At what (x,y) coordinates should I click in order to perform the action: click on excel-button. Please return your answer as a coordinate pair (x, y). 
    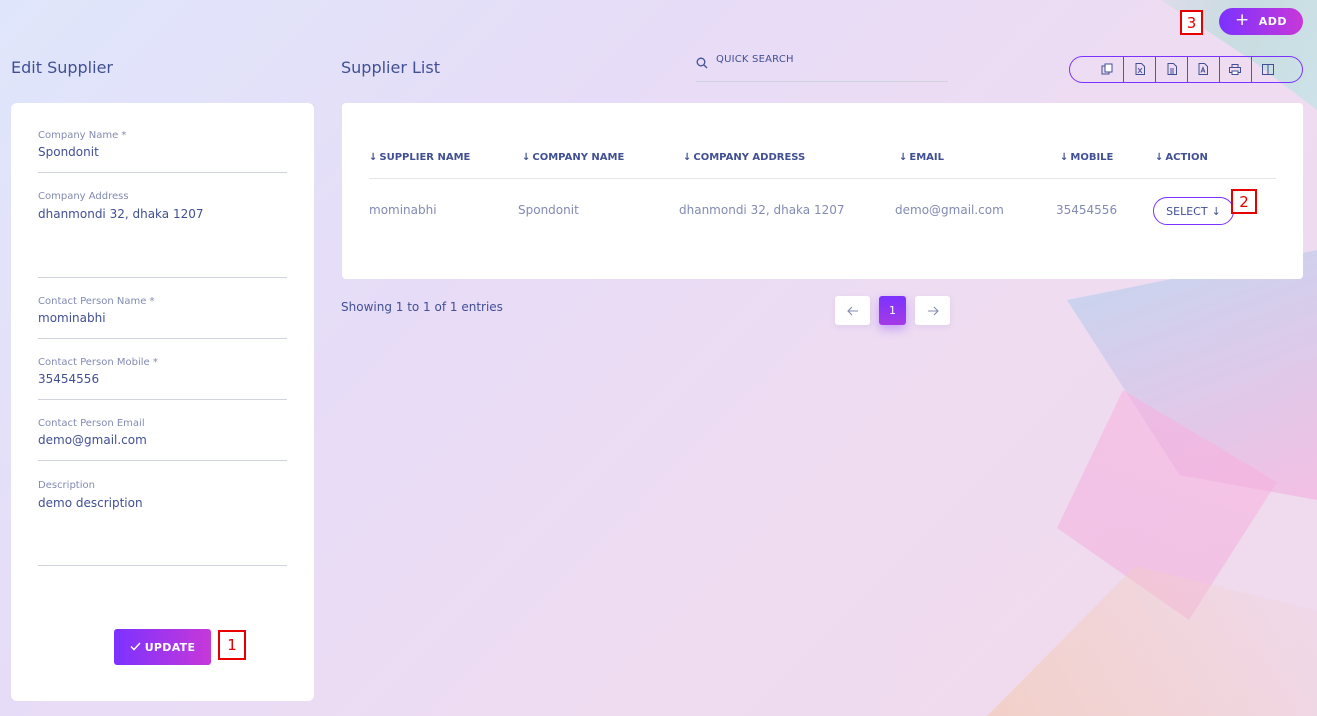
    Looking at the image, I should click on (1140, 69).